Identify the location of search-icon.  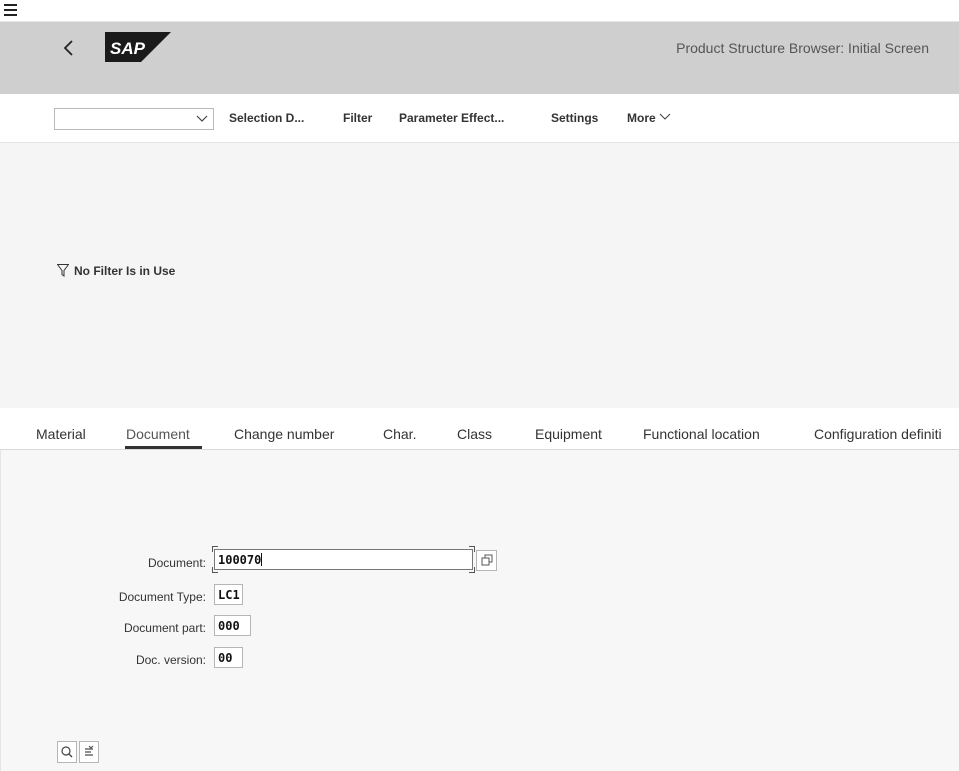
(67, 752).